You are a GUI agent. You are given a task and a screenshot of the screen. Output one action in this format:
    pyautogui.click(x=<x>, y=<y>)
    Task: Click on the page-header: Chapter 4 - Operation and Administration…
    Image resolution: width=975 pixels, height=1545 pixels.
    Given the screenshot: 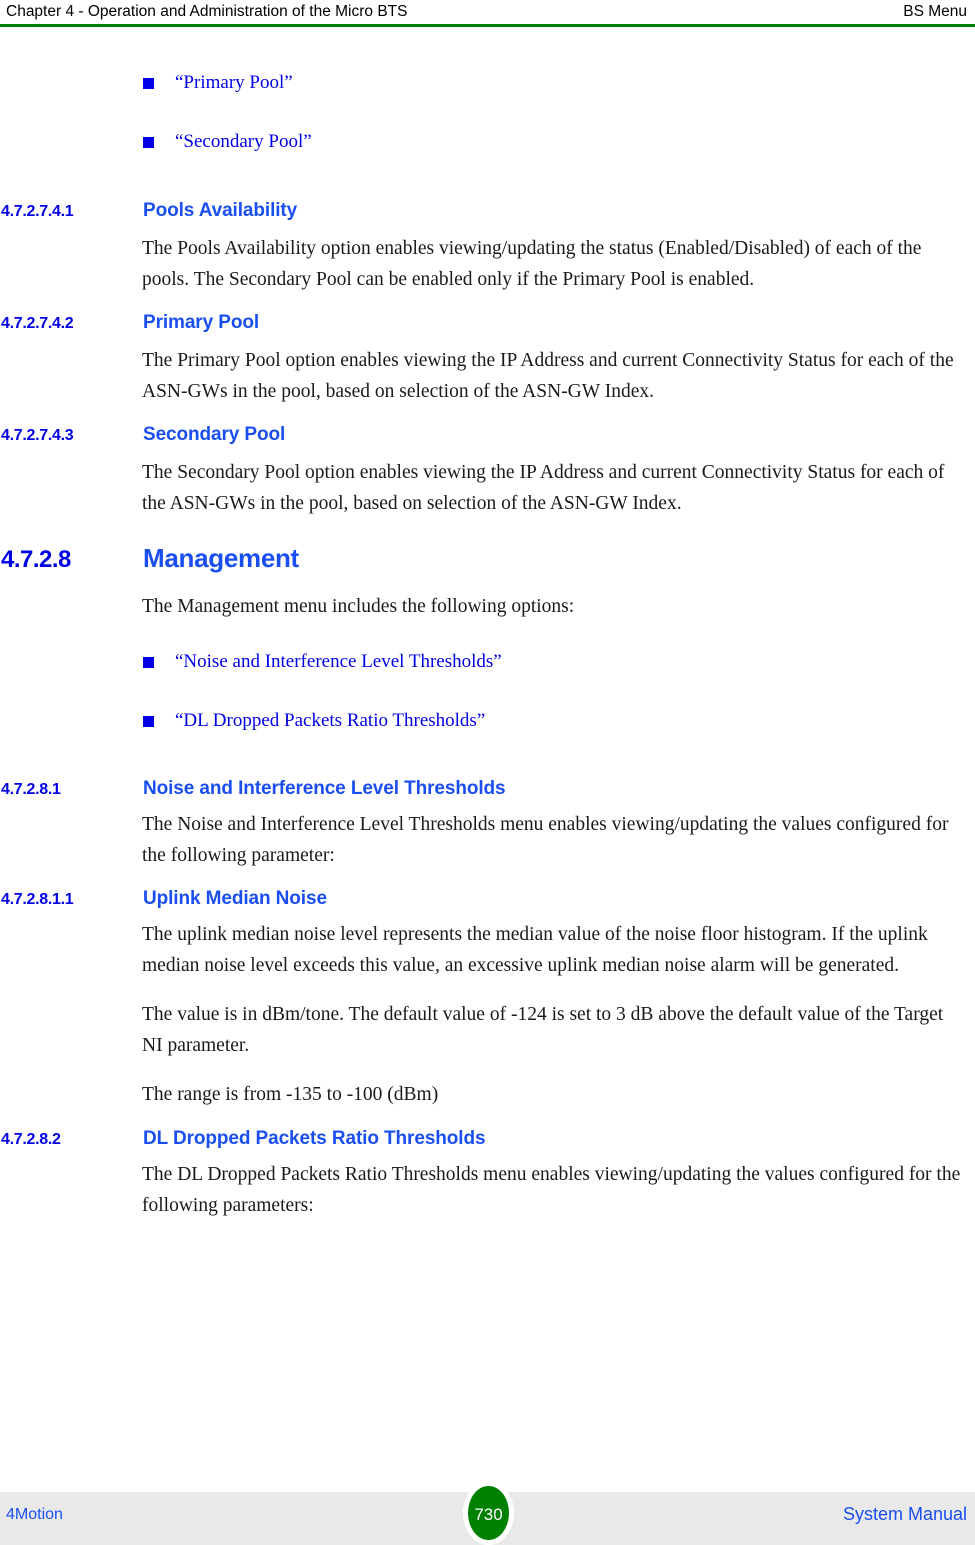 What is the action you would take?
    pyautogui.click(x=487, y=13)
    